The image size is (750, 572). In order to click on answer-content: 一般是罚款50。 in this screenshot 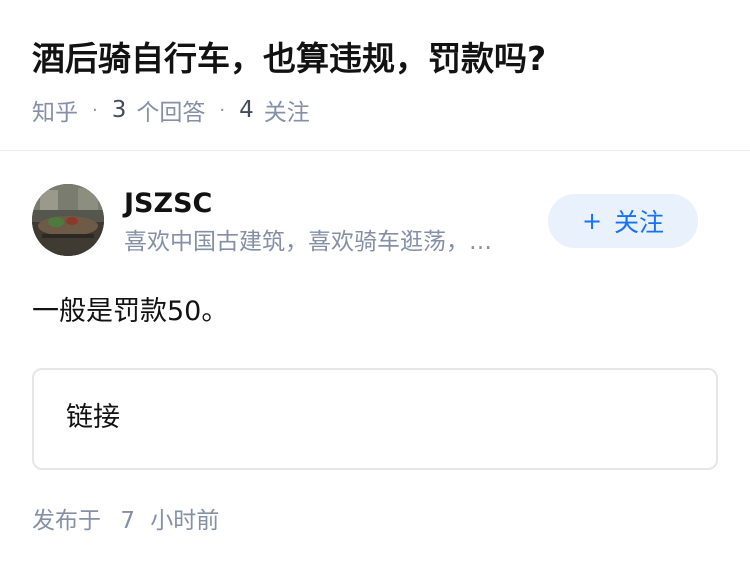, I will do `click(130, 311)`.